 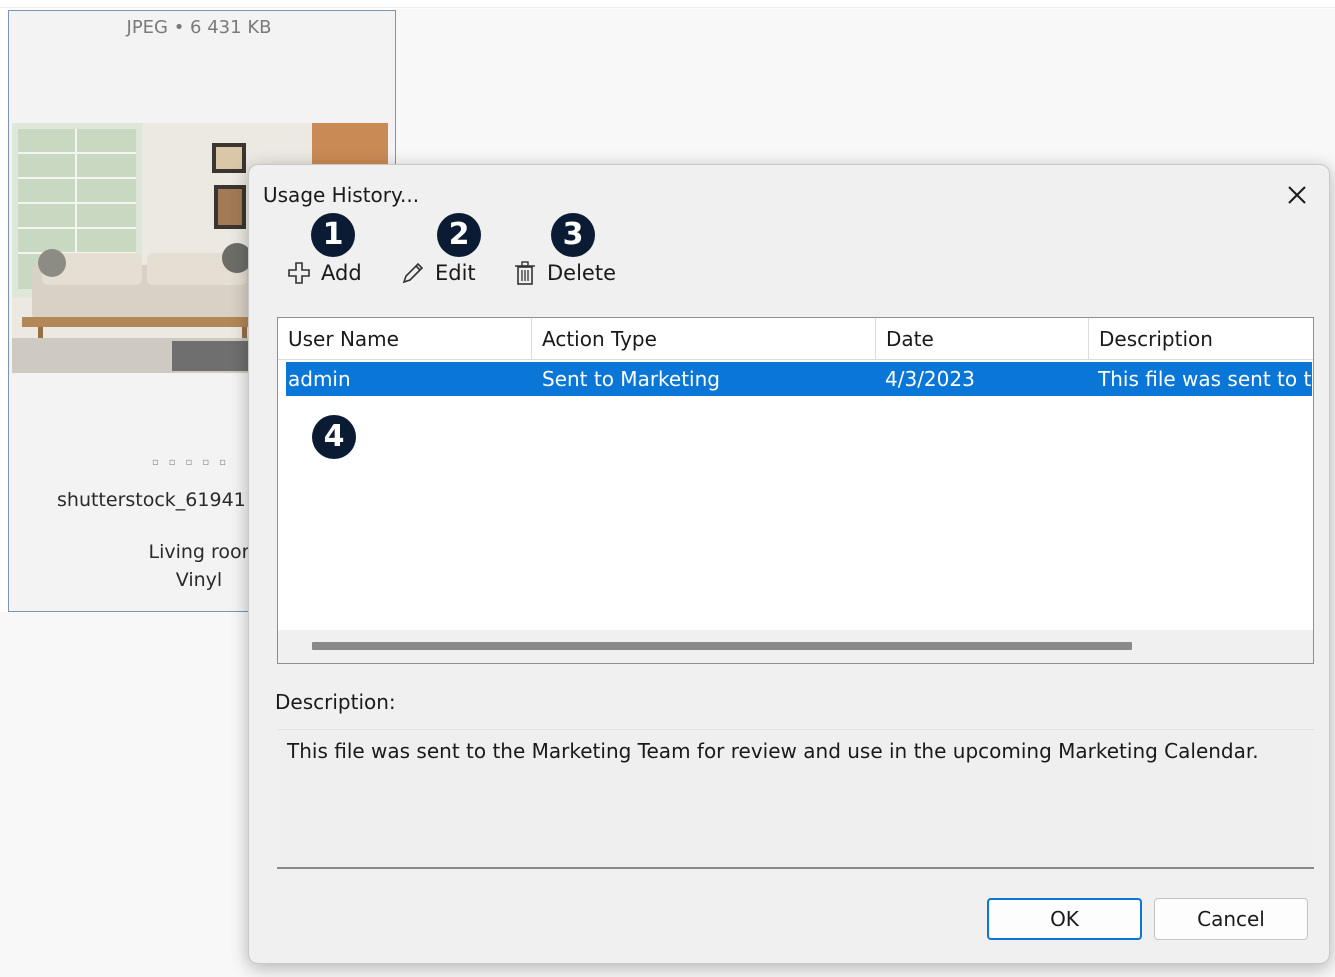 I want to click on plus-icon, so click(x=299, y=273).